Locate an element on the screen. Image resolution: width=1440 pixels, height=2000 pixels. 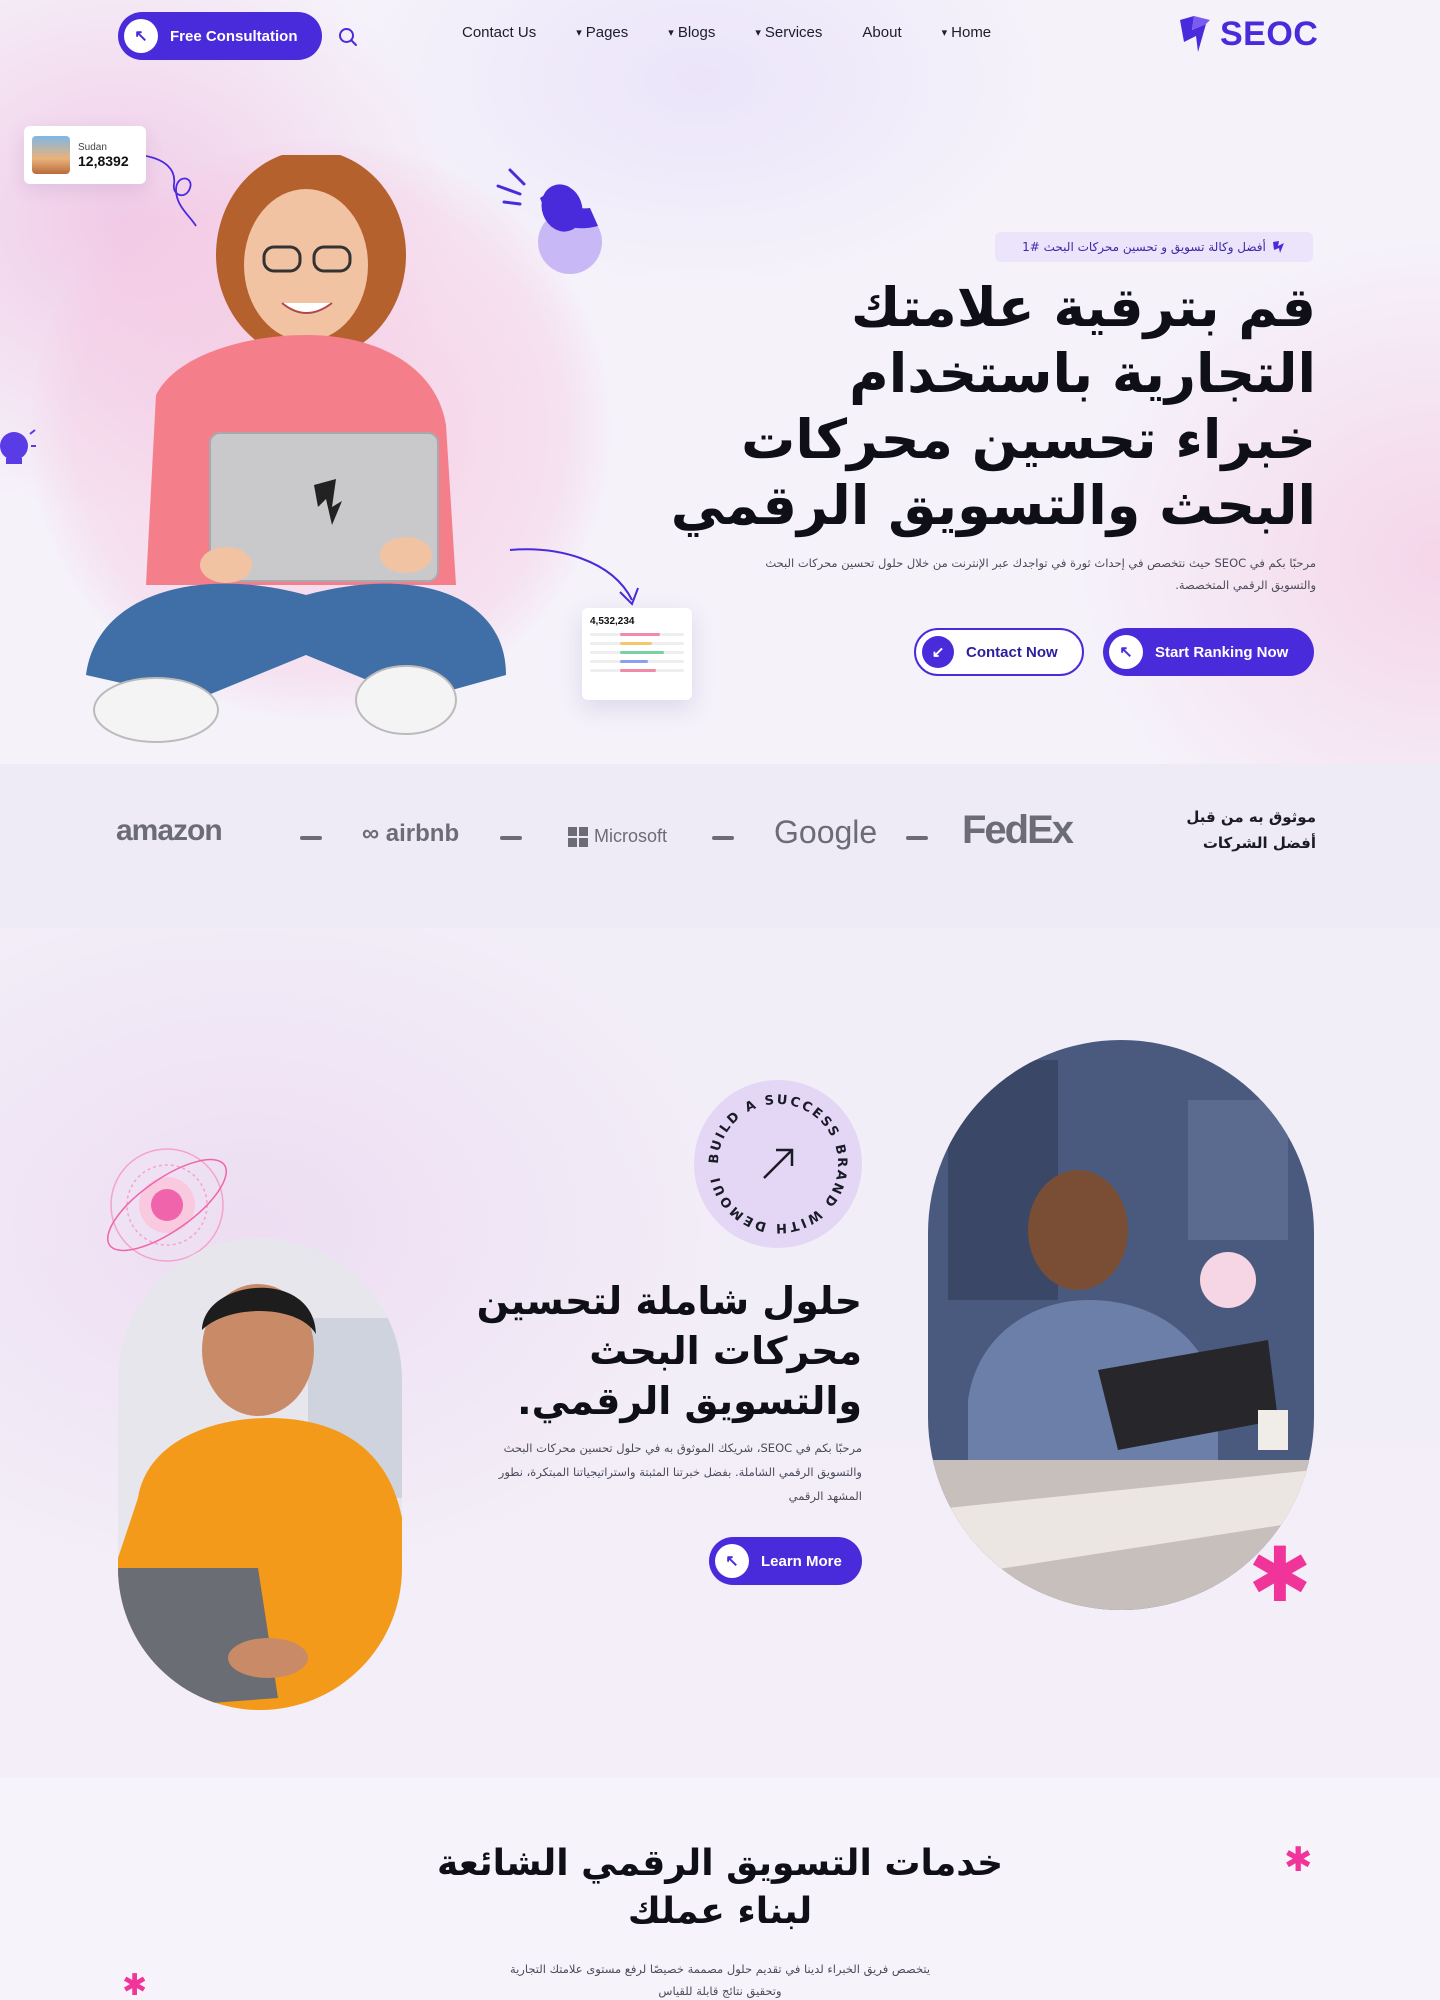
trusted-by-label: موثوق به من قبل أفضل الشركات is located at coordinates (1223, 830).